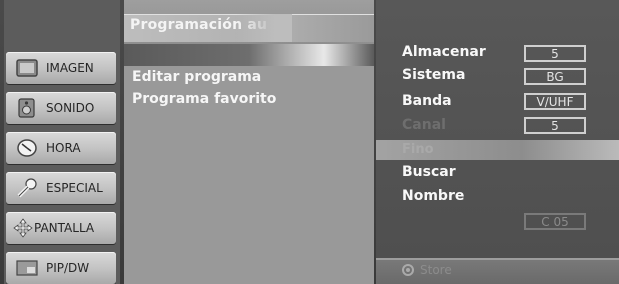 The height and width of the screenshot is (284, 619). What do you see at coordinates (249, 55) in the screenshot?
I see `submenu-separator` at bounding box center [249, 55].